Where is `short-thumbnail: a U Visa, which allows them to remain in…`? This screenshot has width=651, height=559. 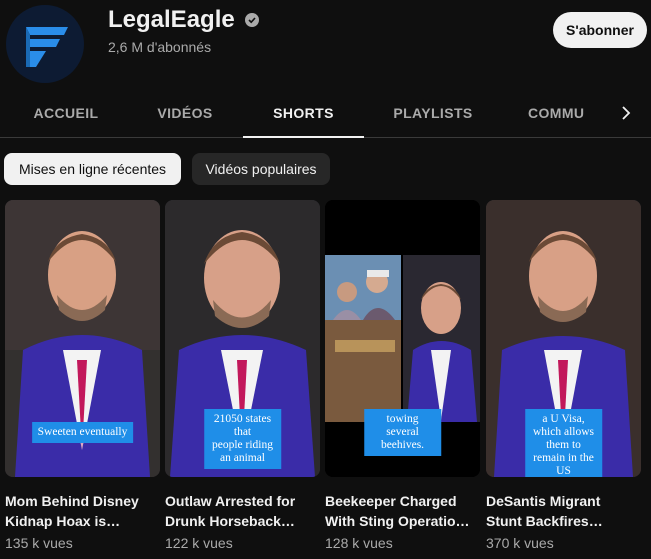 short-thumbnail: a U Visa, which allows them to remain in… is located at coordinates (563, 338).